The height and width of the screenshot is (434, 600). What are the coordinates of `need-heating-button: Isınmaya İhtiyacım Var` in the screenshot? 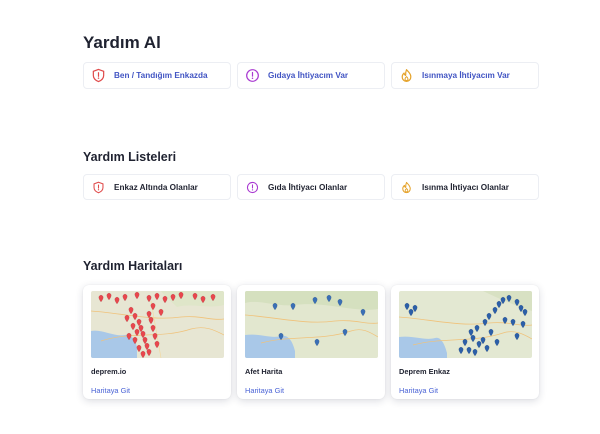 It's located at (465, 75).